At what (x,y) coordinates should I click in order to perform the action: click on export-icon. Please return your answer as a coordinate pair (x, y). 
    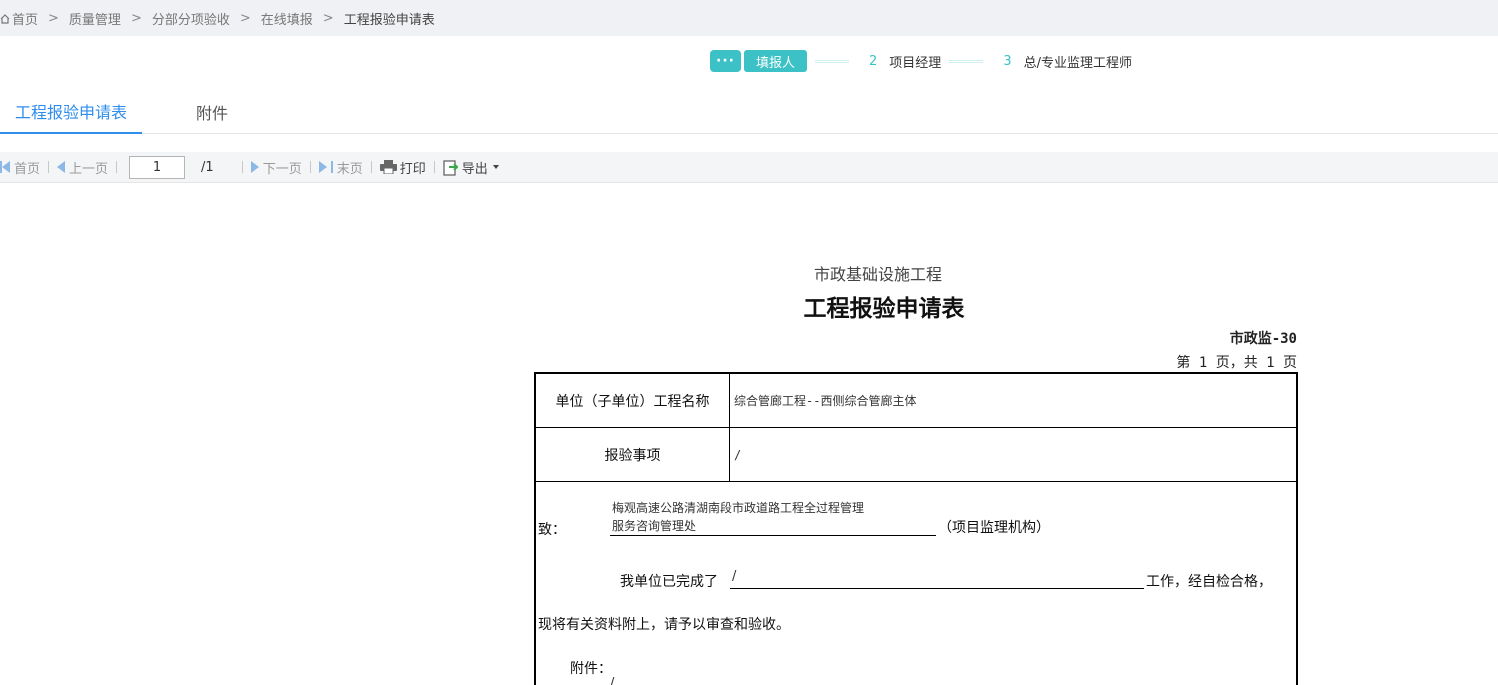
    Looking at the image, I should click on (451, 167).